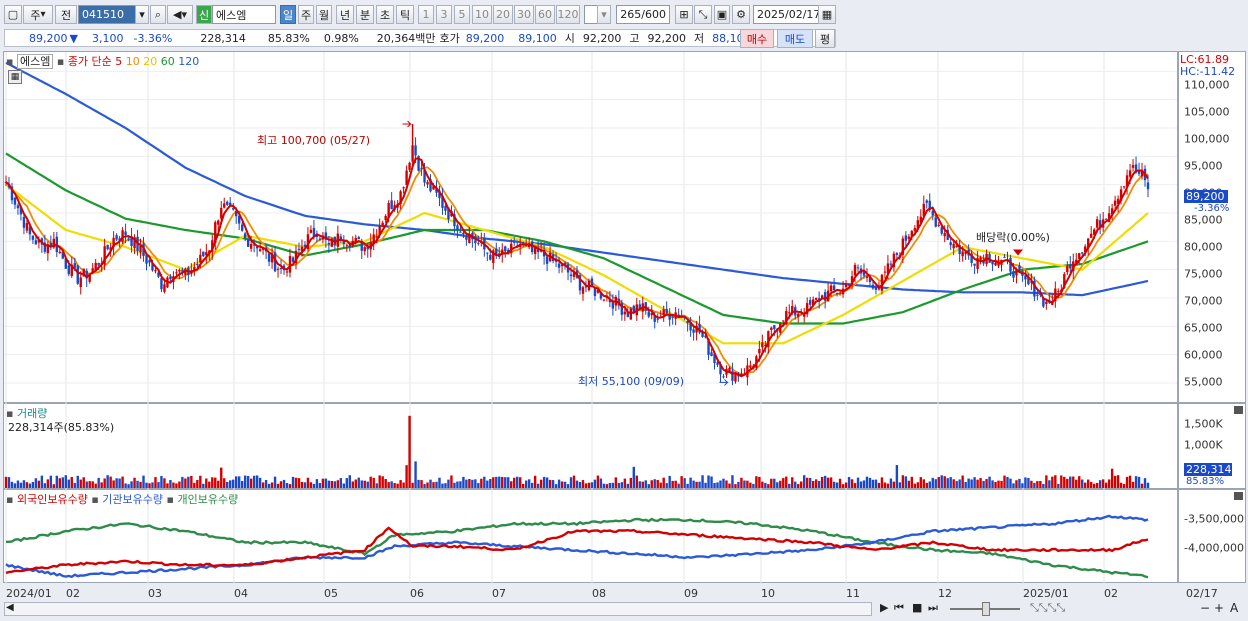 This screenshot has height=621, width=1248. Describe the element at coordinates (10, 607) in the screenshot. I see `scroll-left-icon: ◀` at that location.